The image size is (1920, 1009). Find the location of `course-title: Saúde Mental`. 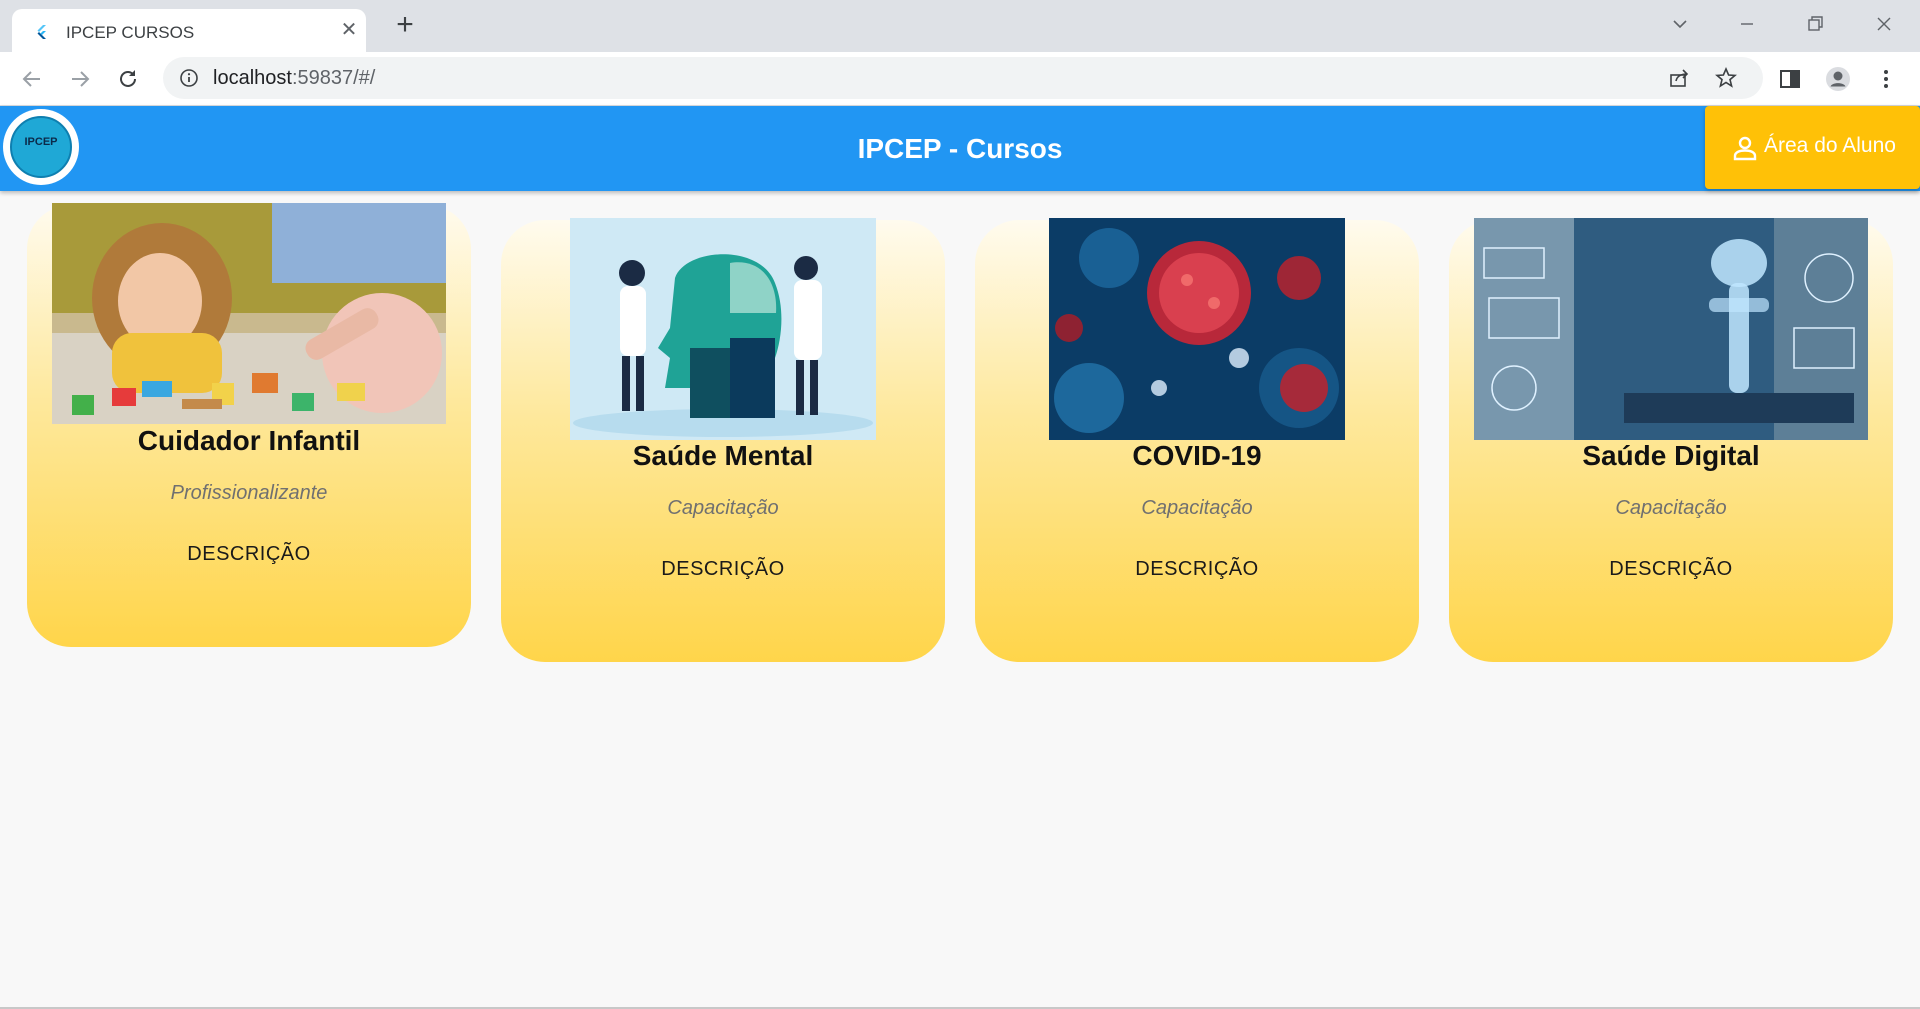

course-title: Saúde Mental is located at coordinates (723, 455).